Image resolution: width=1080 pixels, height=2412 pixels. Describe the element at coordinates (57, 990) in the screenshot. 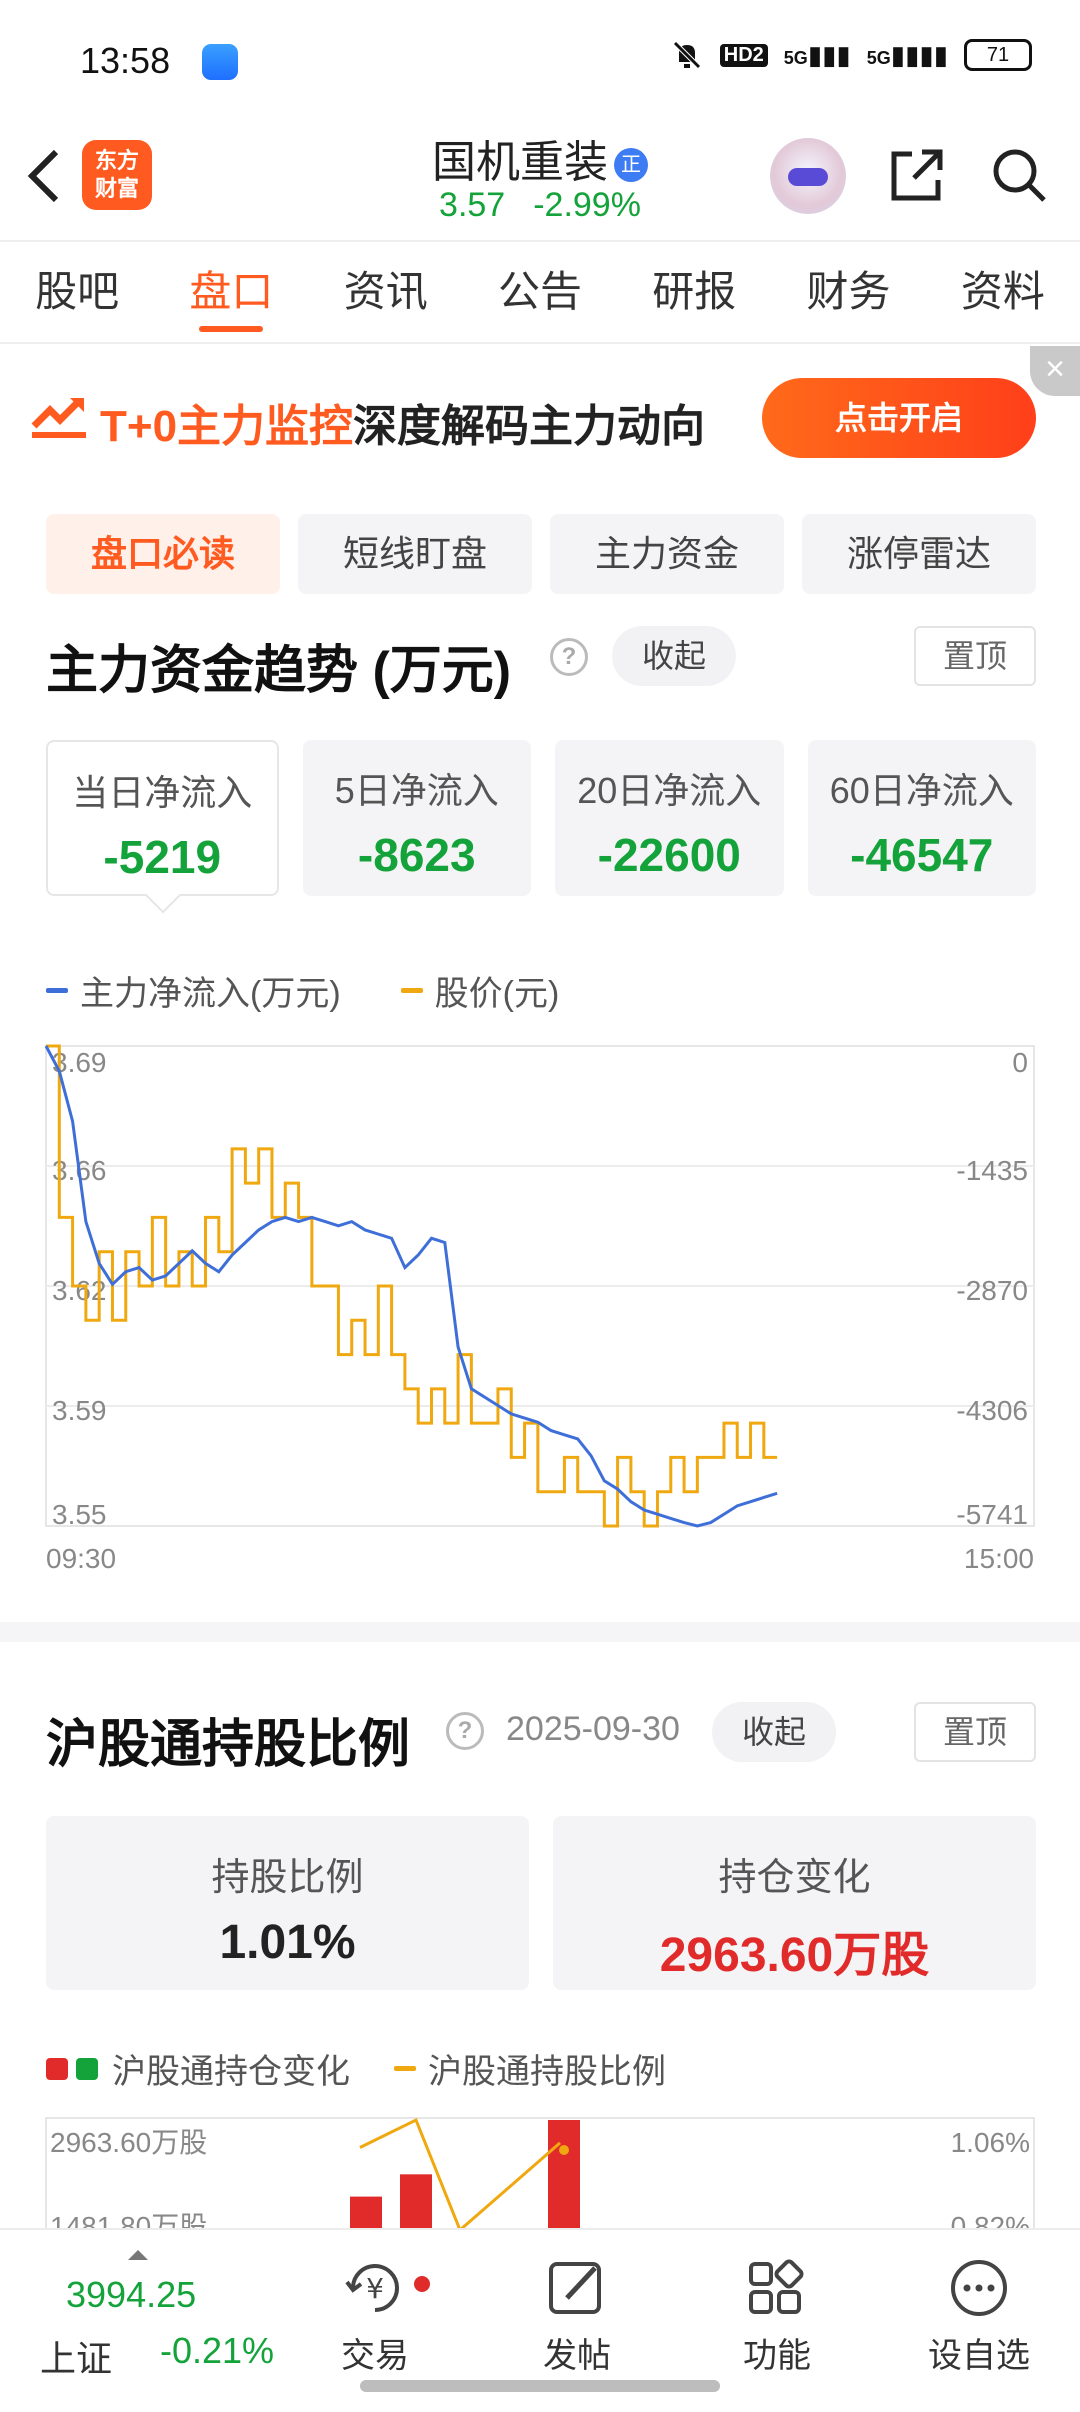

I see `legend-line-blue` at that location.